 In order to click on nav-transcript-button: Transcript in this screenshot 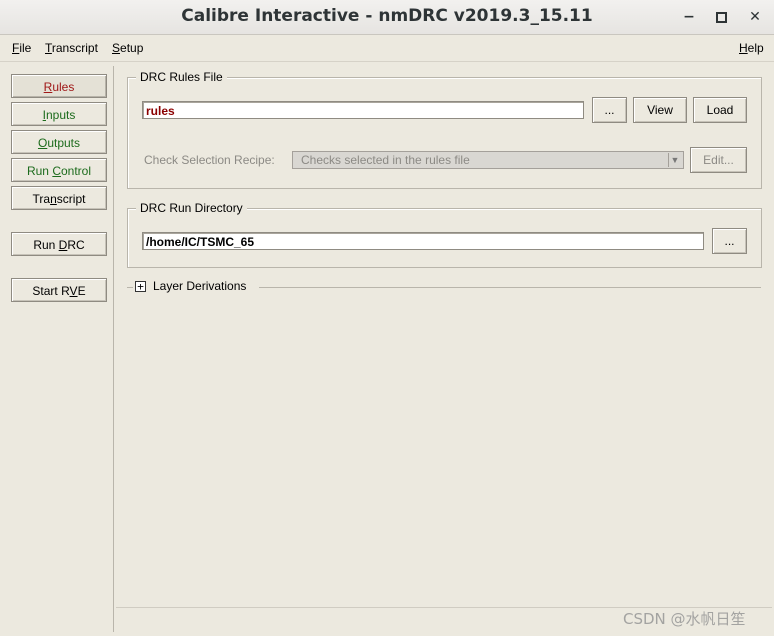, I will do `click(59, 198)`.